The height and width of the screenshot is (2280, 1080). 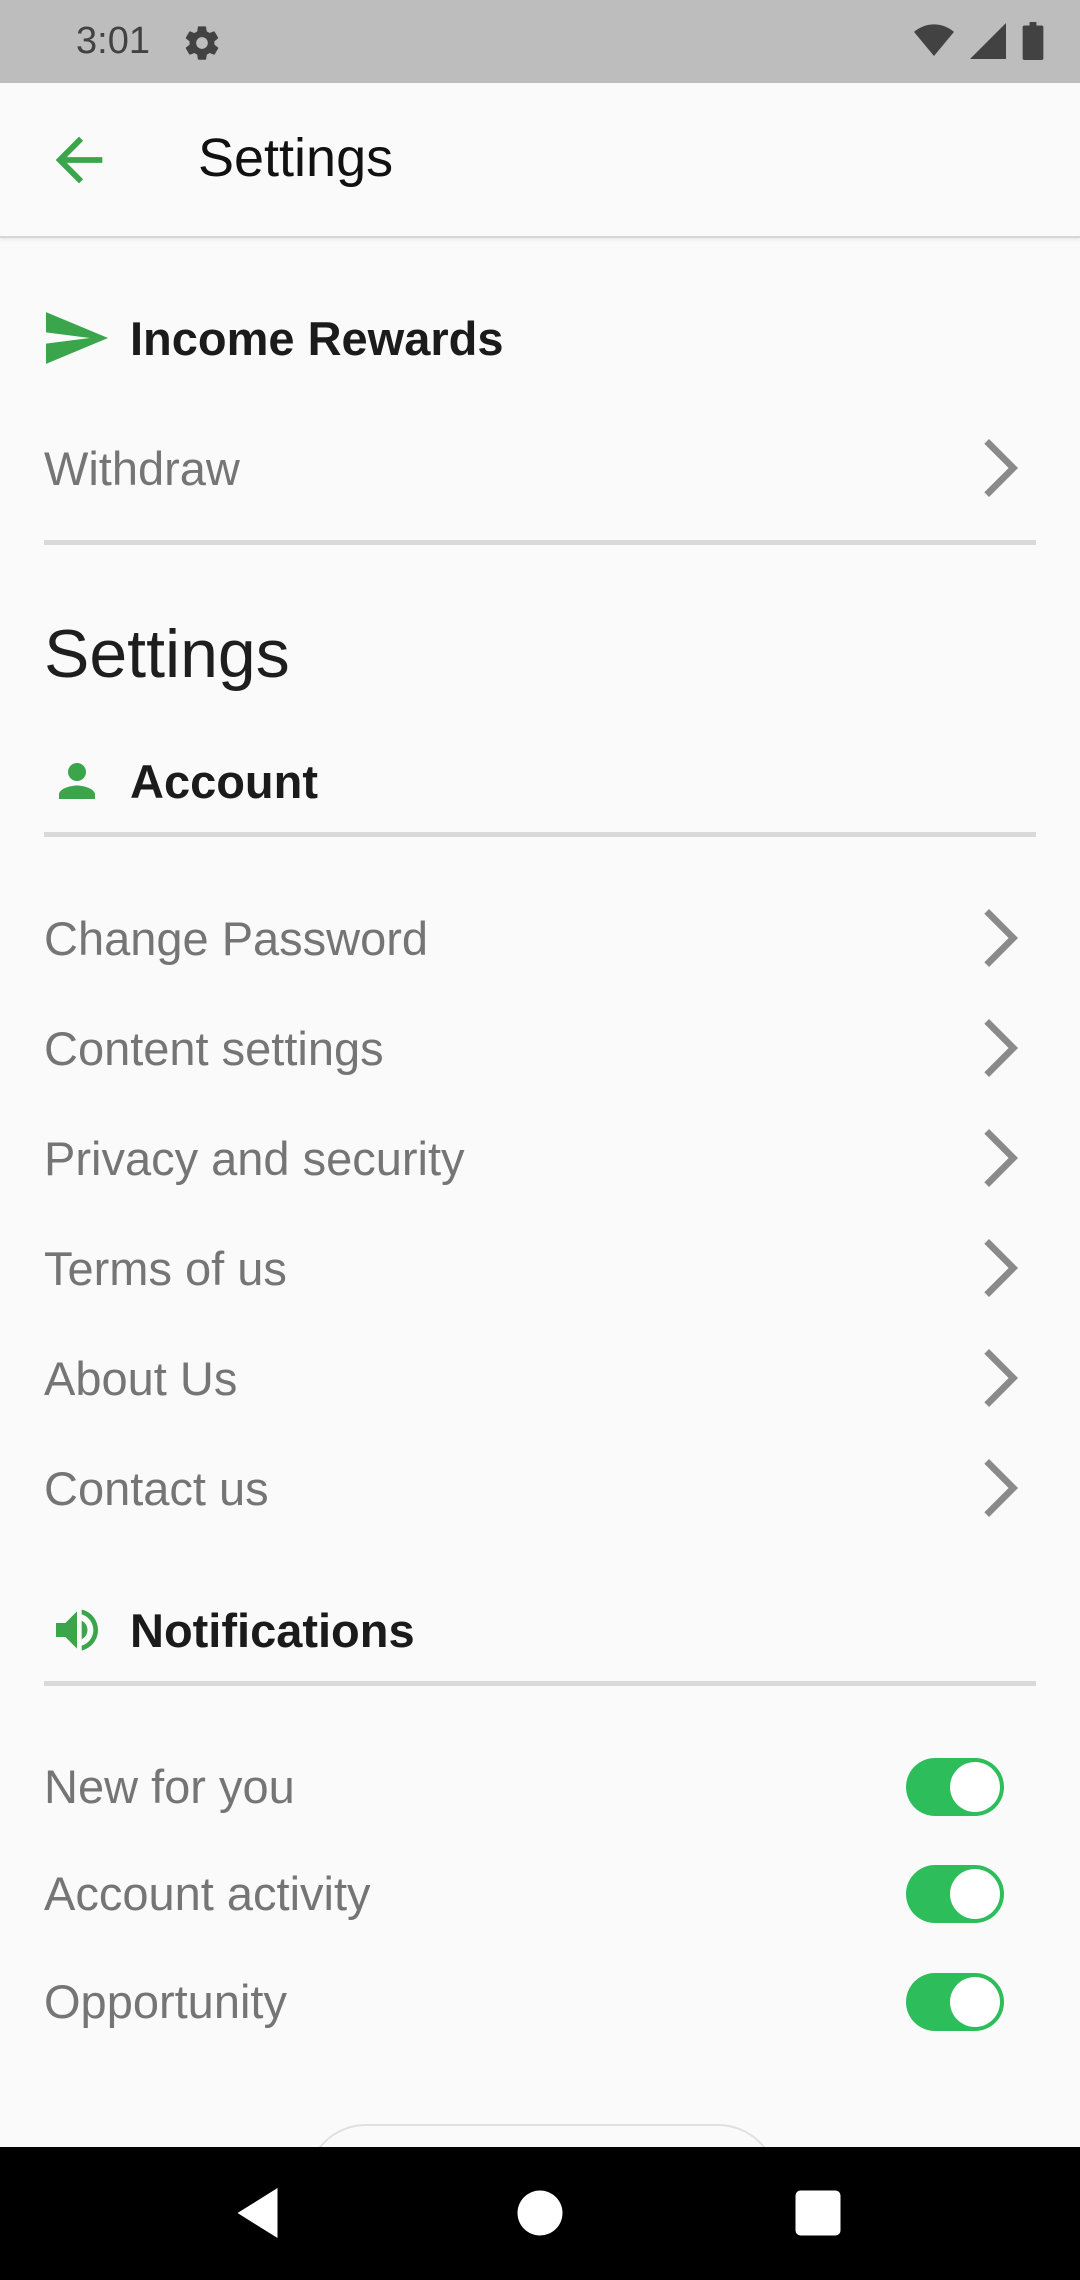 I want to click on nav-home-icon, so click(x=540, y=2213).